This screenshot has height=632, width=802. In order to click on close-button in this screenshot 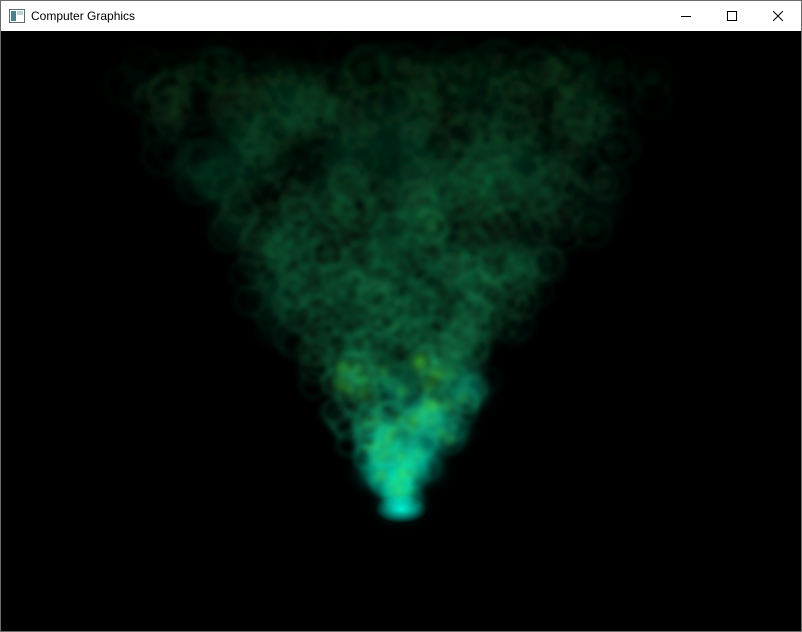, I will do `click(778, 16)`.